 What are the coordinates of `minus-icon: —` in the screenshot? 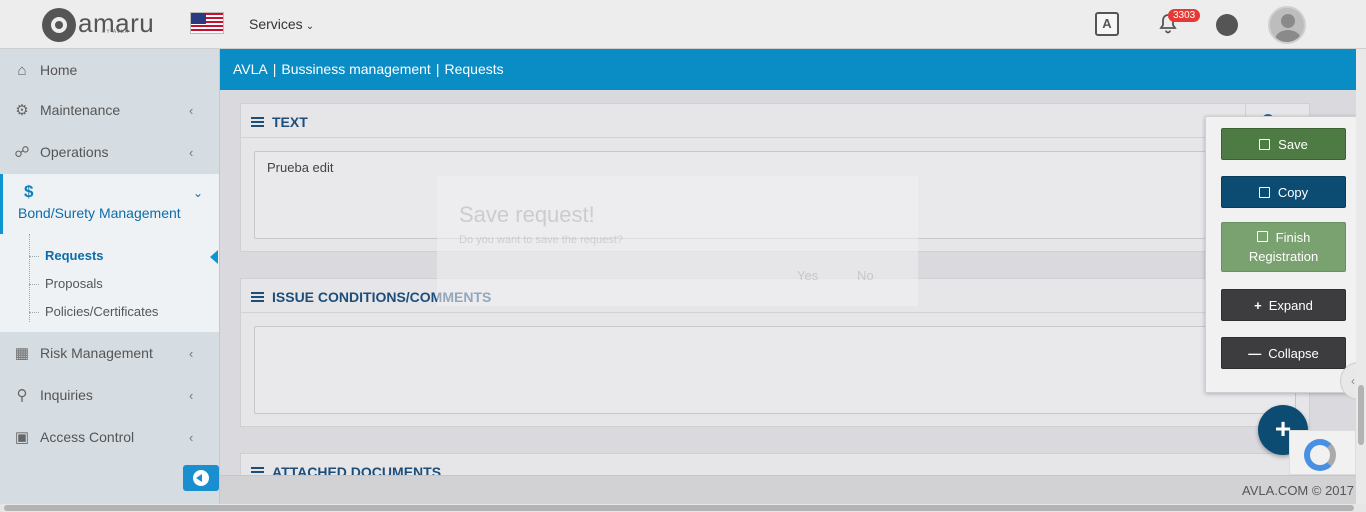 It's located at (1255, 353).